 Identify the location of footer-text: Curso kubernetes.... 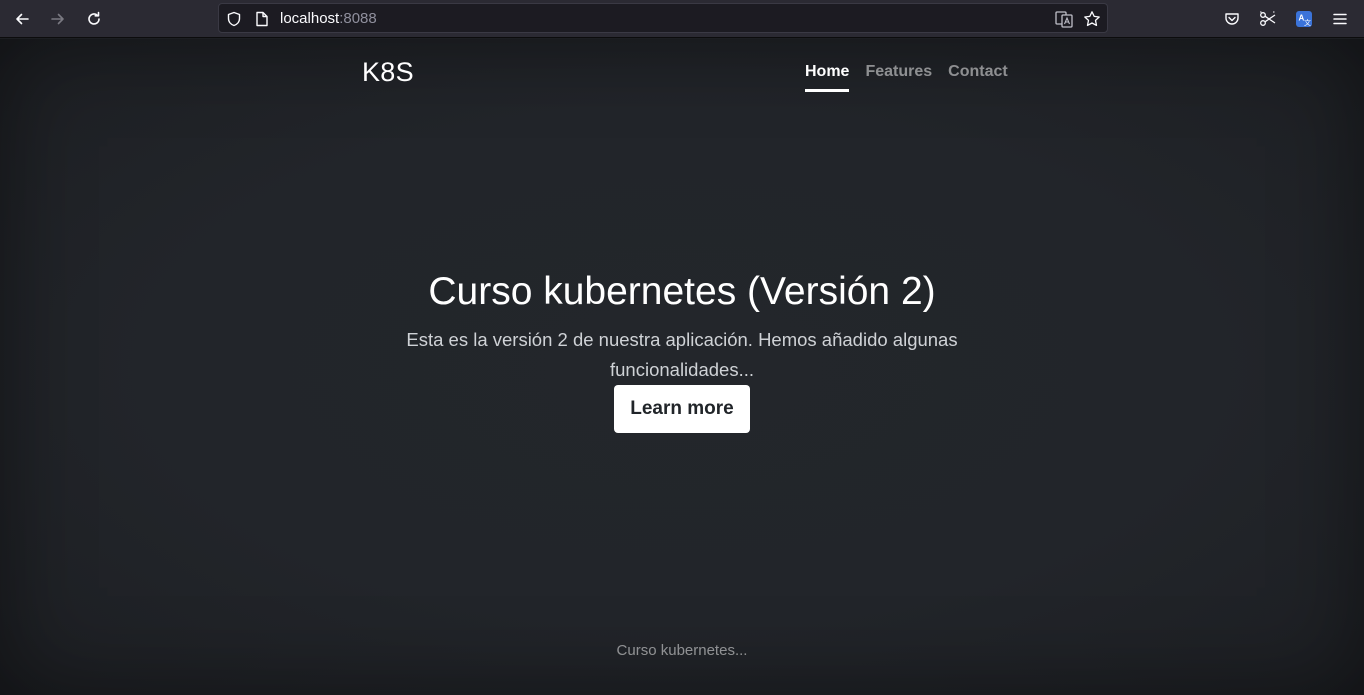
(682, 650).